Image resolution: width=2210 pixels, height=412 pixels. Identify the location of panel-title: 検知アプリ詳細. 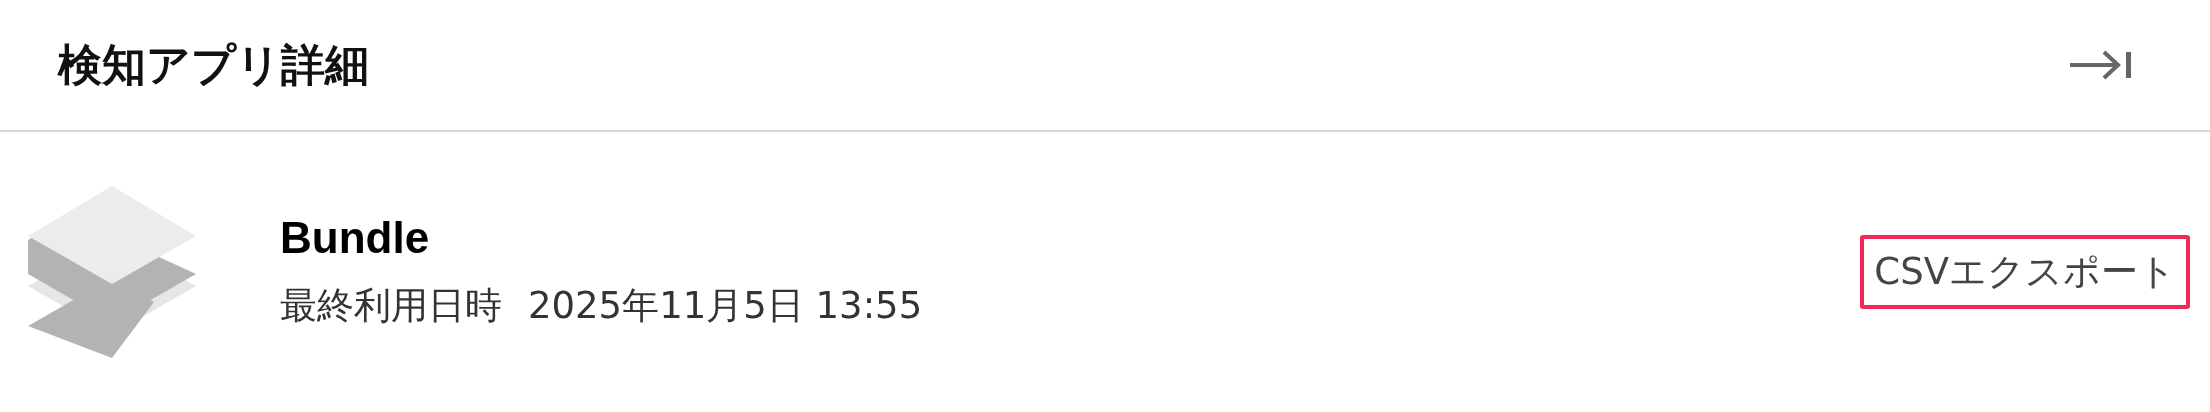
(213, 64).